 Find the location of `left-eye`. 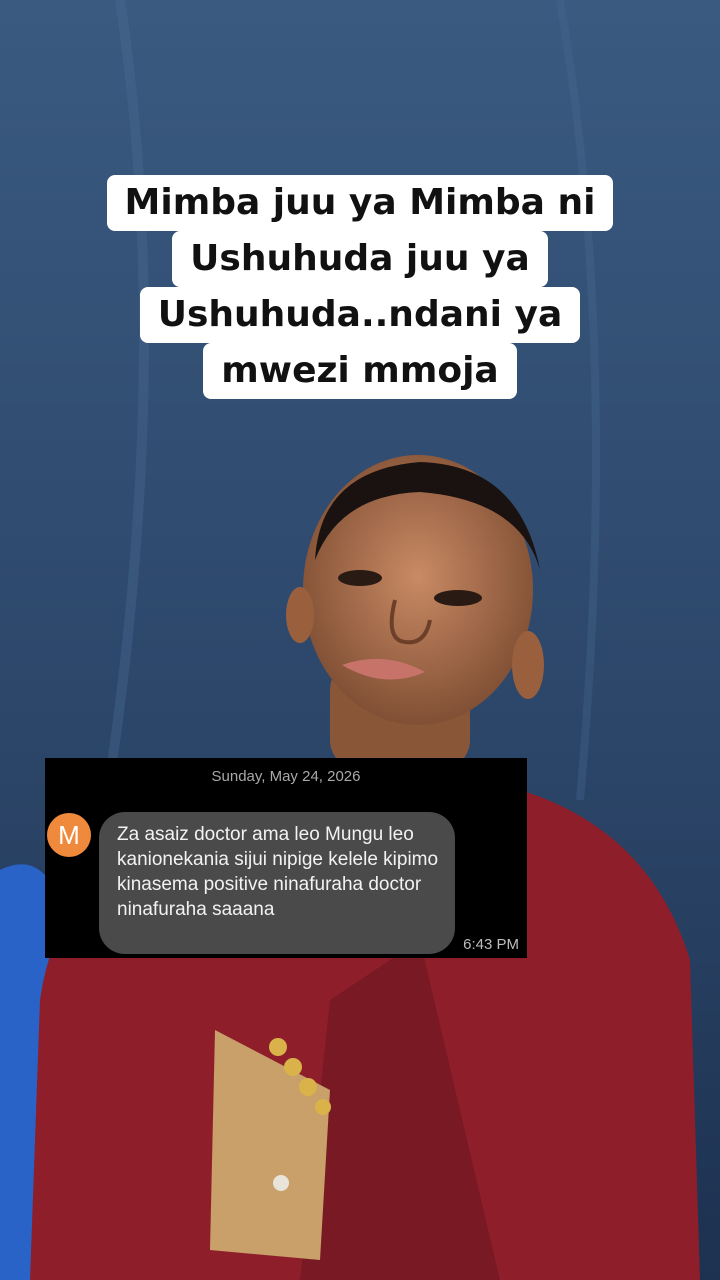

left-eye is located at coordinates (360, 578).